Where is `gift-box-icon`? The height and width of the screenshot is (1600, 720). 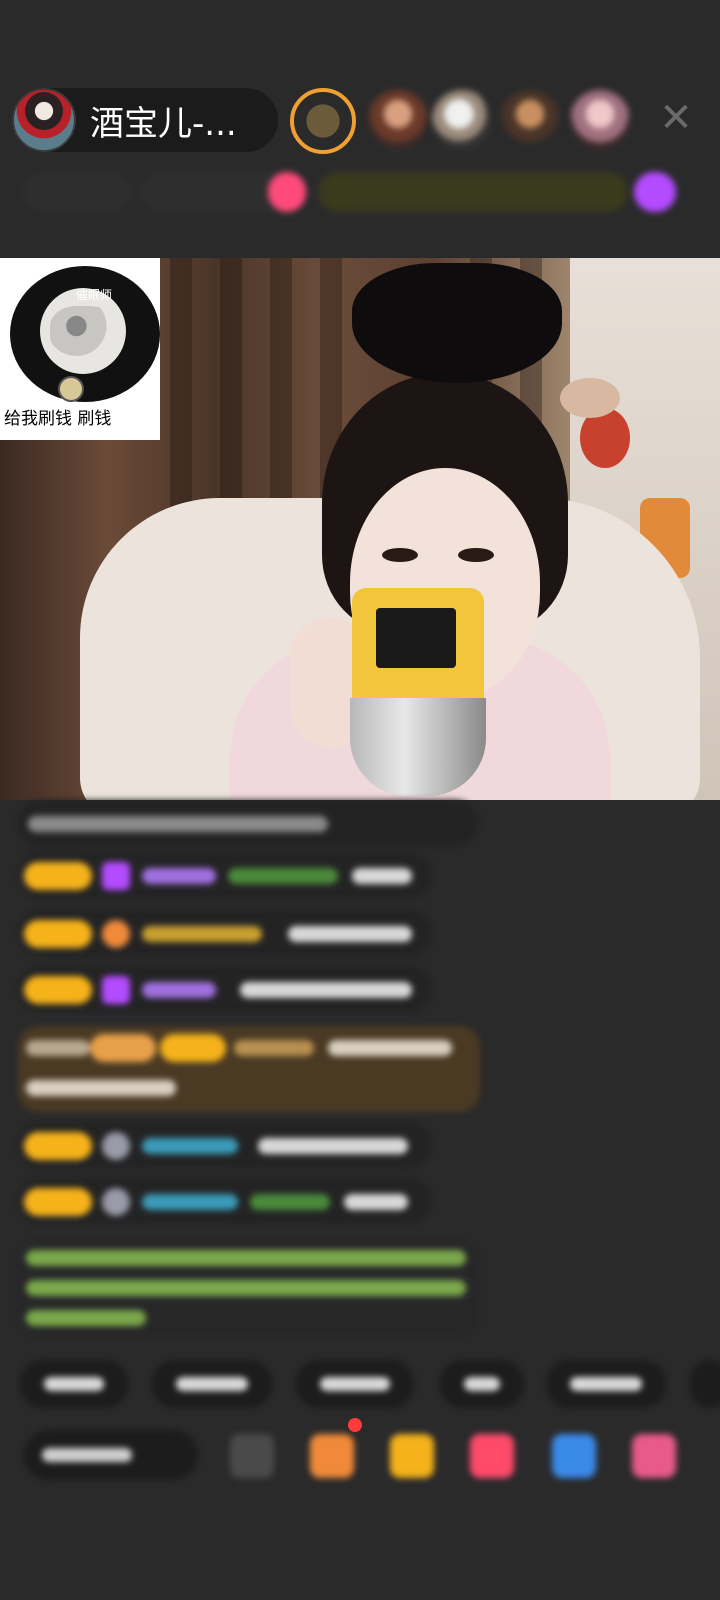
gift-box-icon is located at coordinates (332, 1456).